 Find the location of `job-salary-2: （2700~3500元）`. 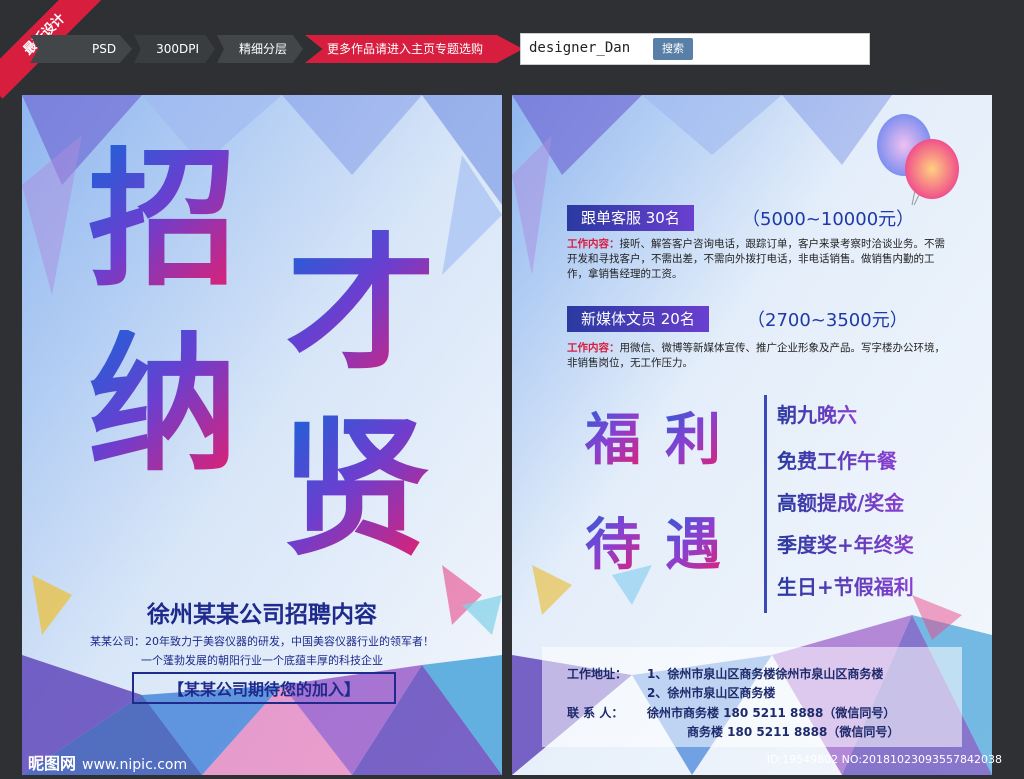

job-salary-2: （2700~3500元） is located at coordinates (827, 320).